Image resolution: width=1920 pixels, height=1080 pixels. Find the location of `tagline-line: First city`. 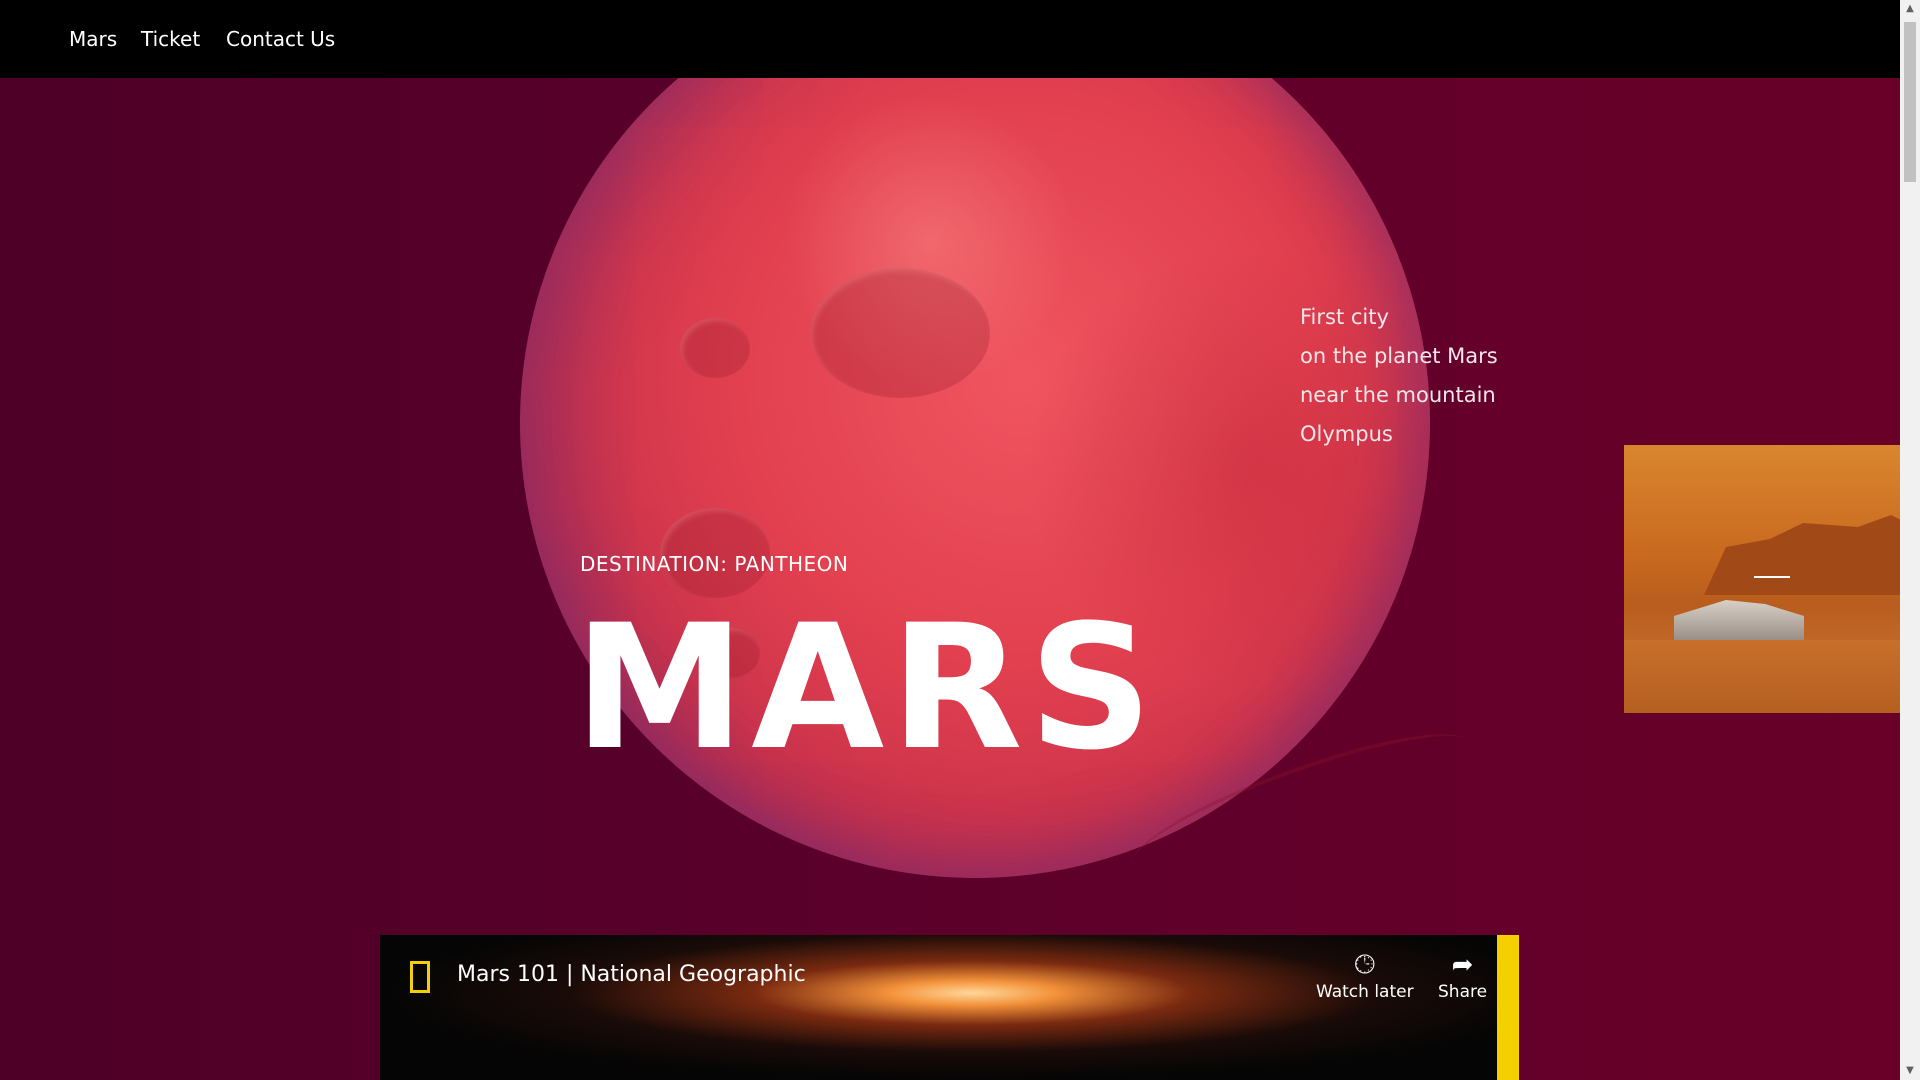

tagline-line: First city is located at coordinates (1344, 317).